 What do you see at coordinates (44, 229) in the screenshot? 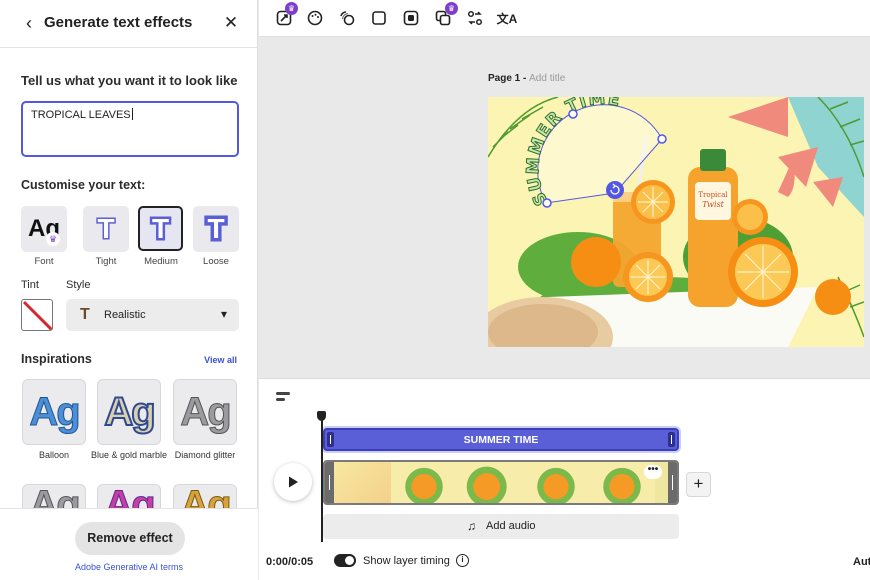
I see `shape-option-font: Ag` at bounding box center [44, 229].